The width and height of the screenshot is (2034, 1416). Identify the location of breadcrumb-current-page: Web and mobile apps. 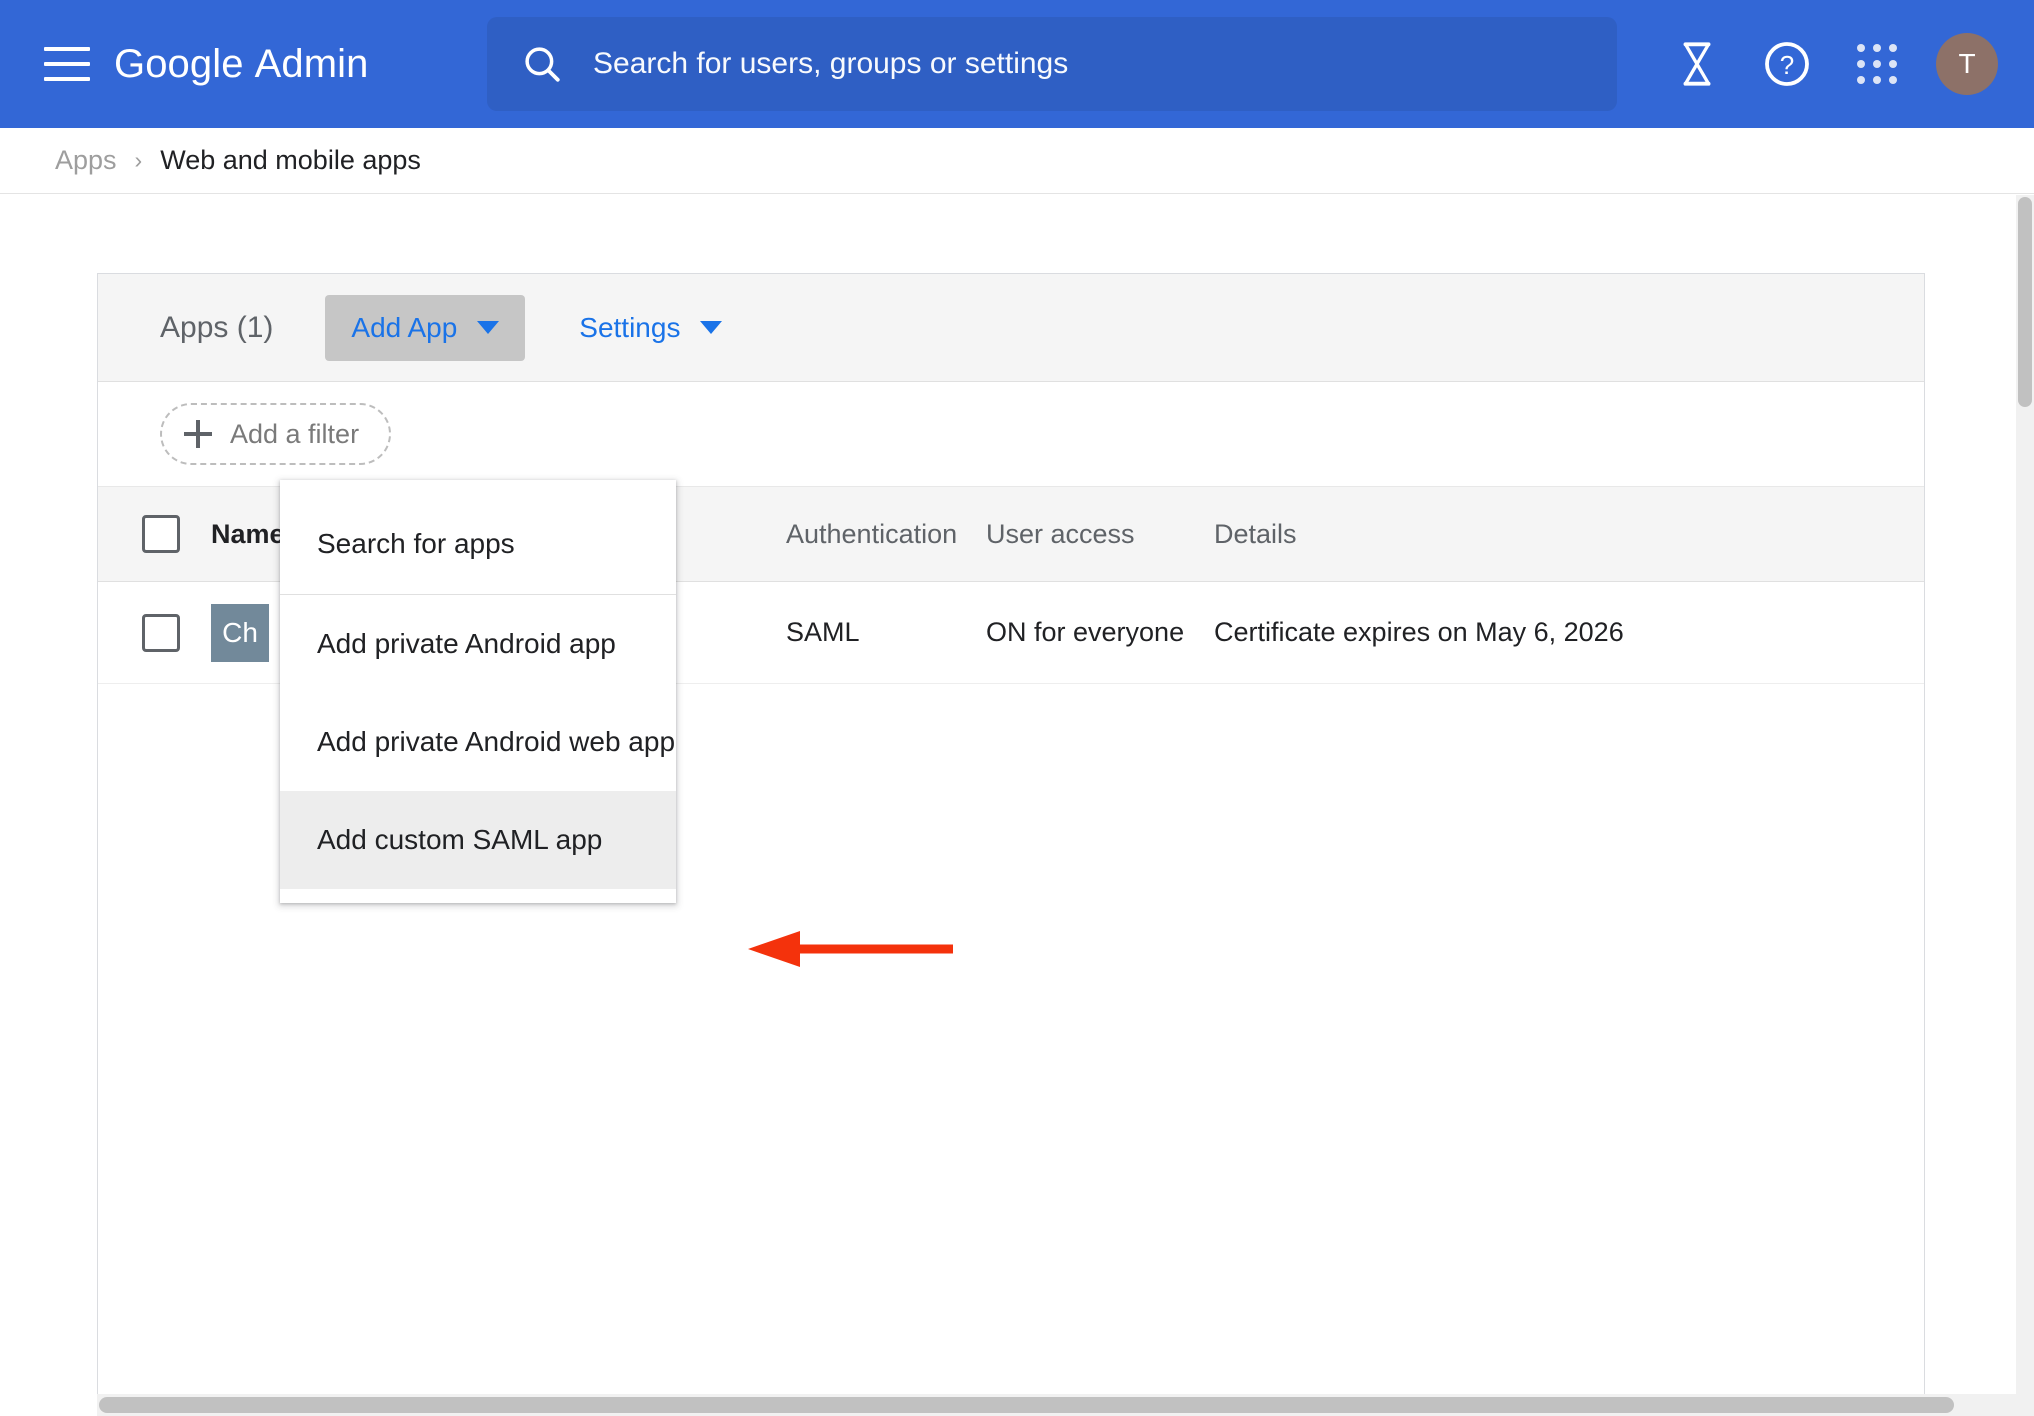
(290, 160).